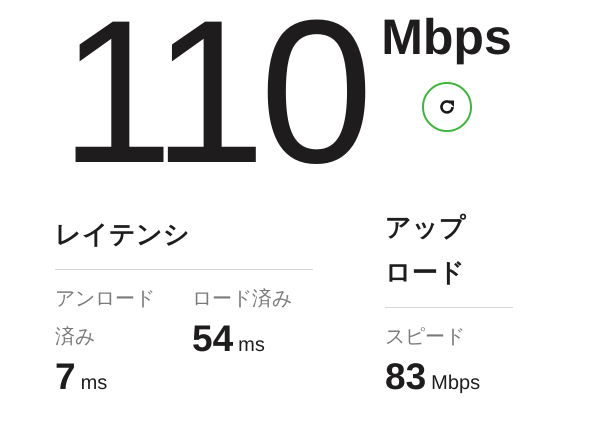  Describe the element at coordinates (123, 234) in the screenshot. I see `section-title: レイテンシ` at that location.